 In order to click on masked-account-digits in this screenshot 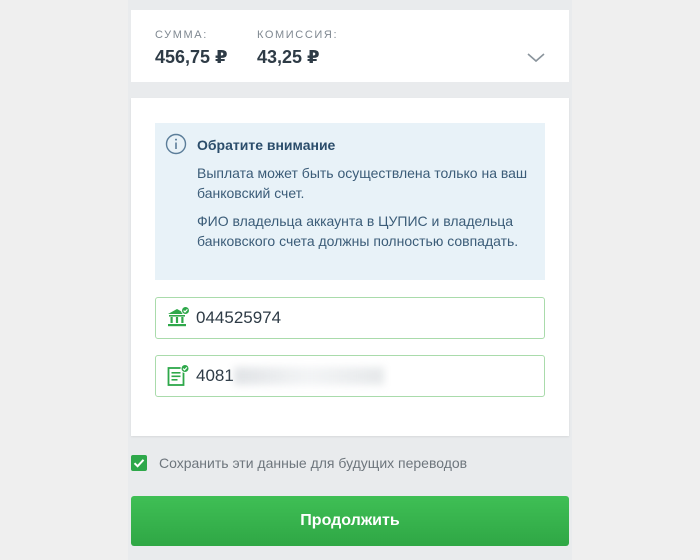, I will do `click(309, 376)`.